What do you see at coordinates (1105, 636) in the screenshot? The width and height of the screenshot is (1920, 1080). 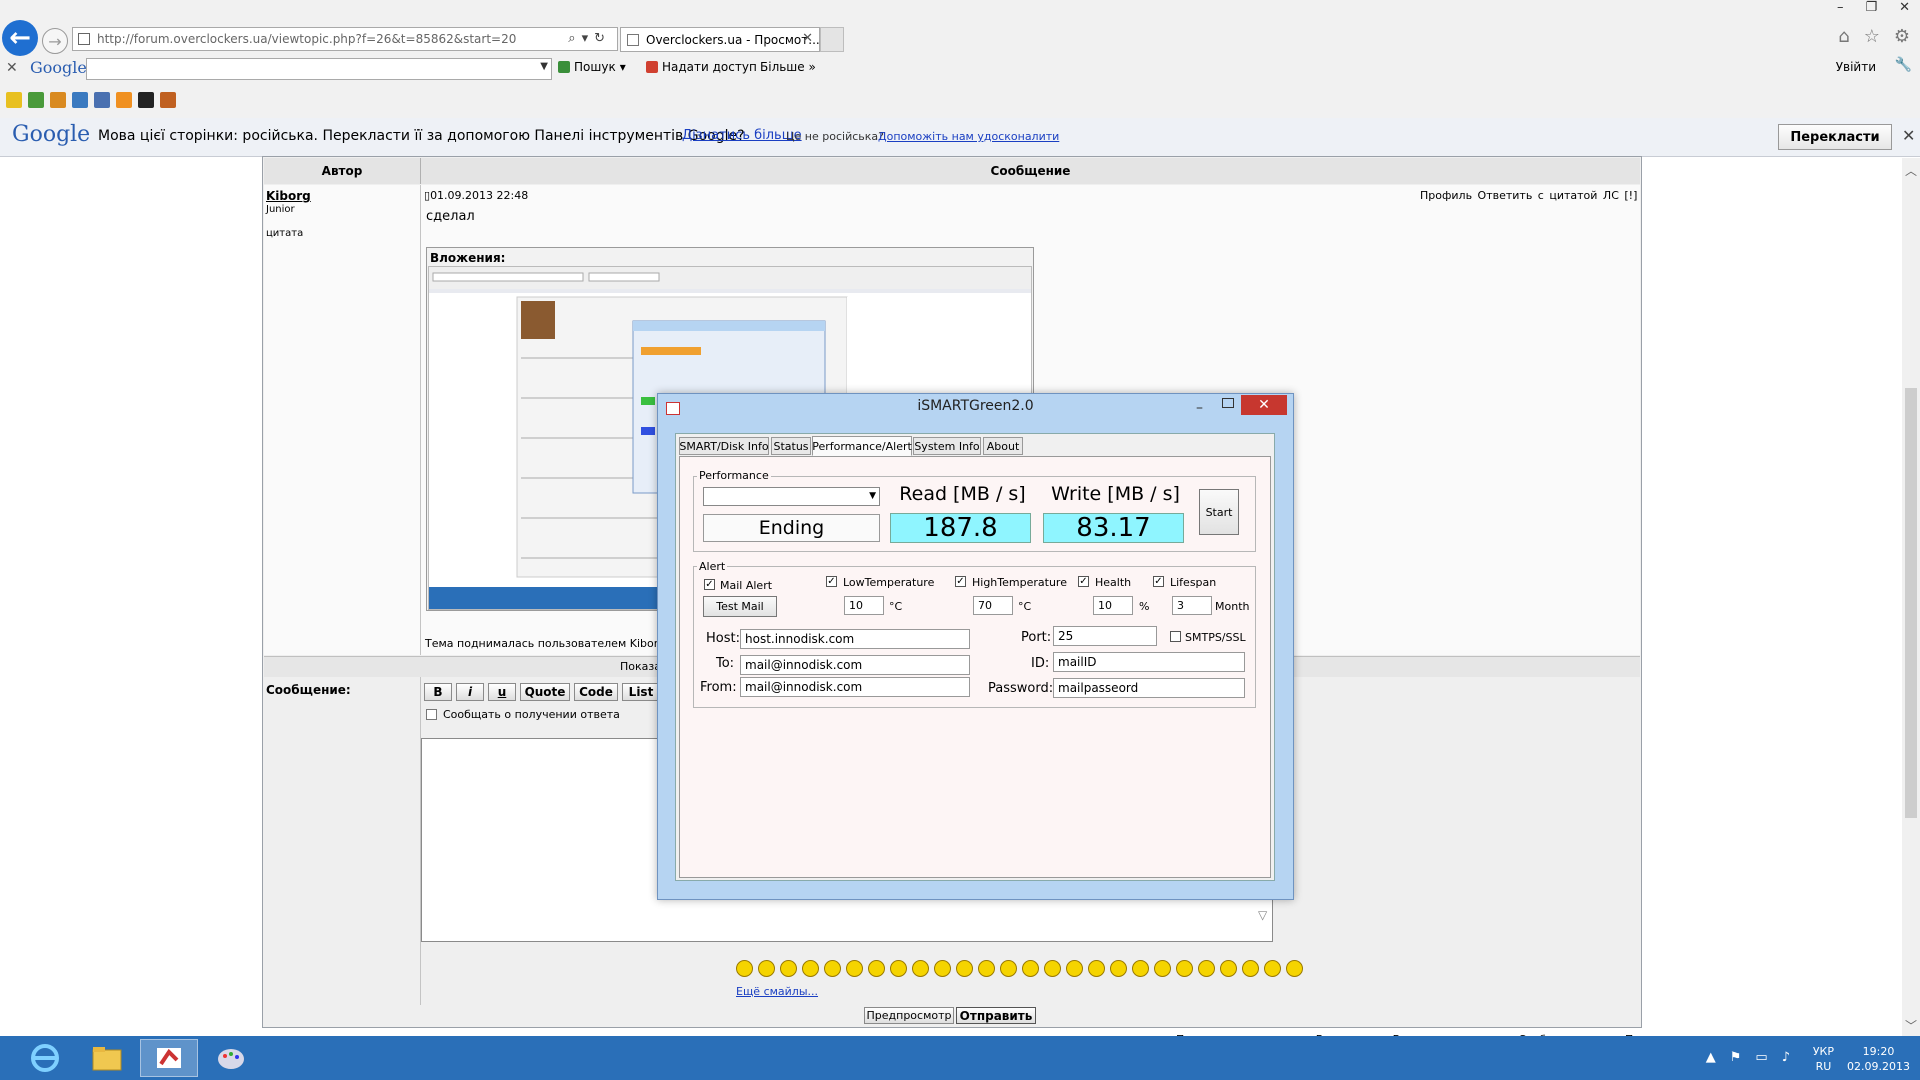 I see `port-input: 25` at bounding box center [1105, 636].